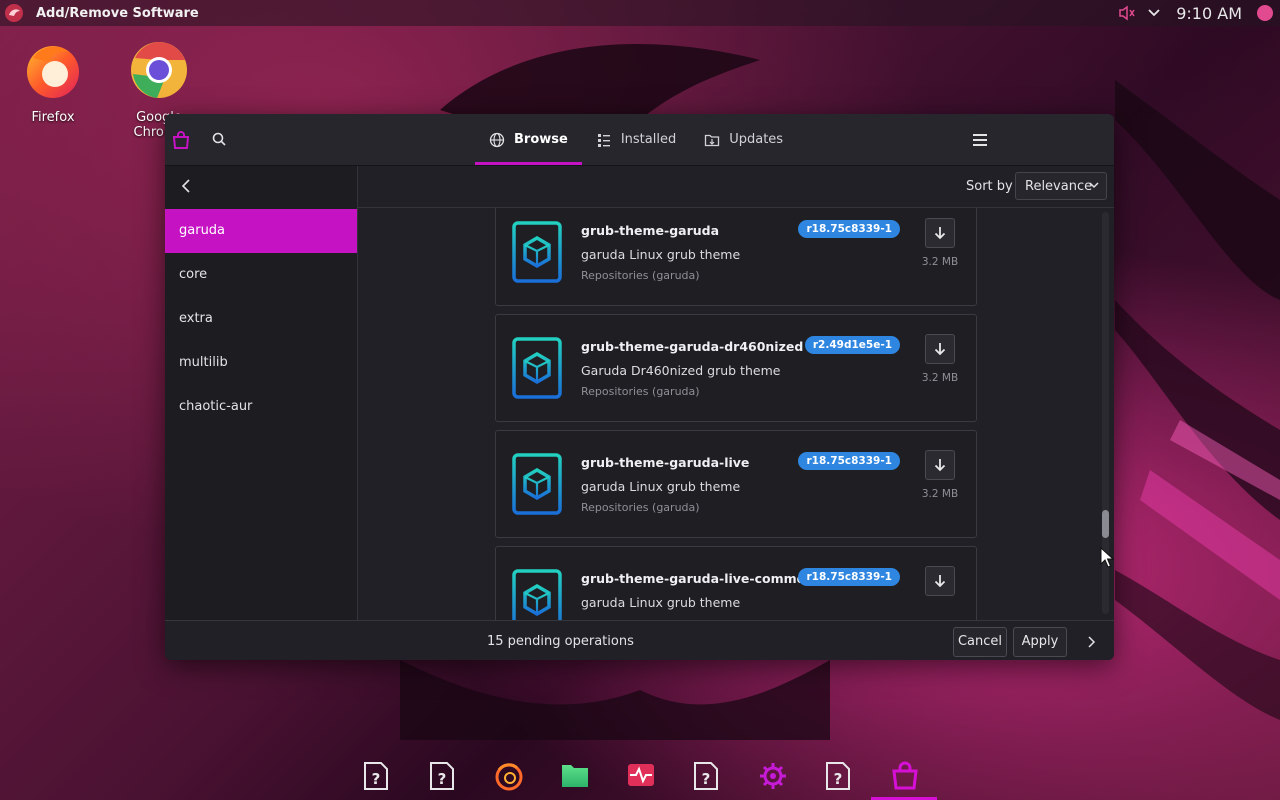 This screenshot has height=800, width=1280. I want to click on tab-label: Updates, so click(756, 139).